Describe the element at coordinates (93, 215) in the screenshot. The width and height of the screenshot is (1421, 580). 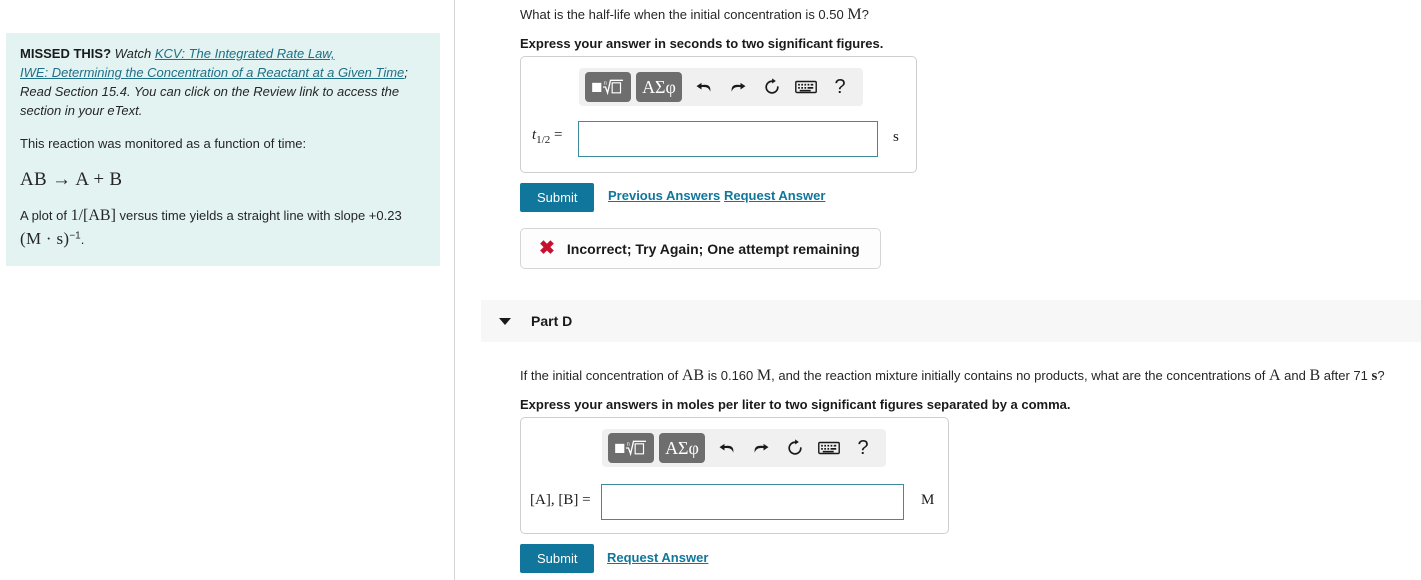
I see `plot-expression: 1/[AB]` at that location.